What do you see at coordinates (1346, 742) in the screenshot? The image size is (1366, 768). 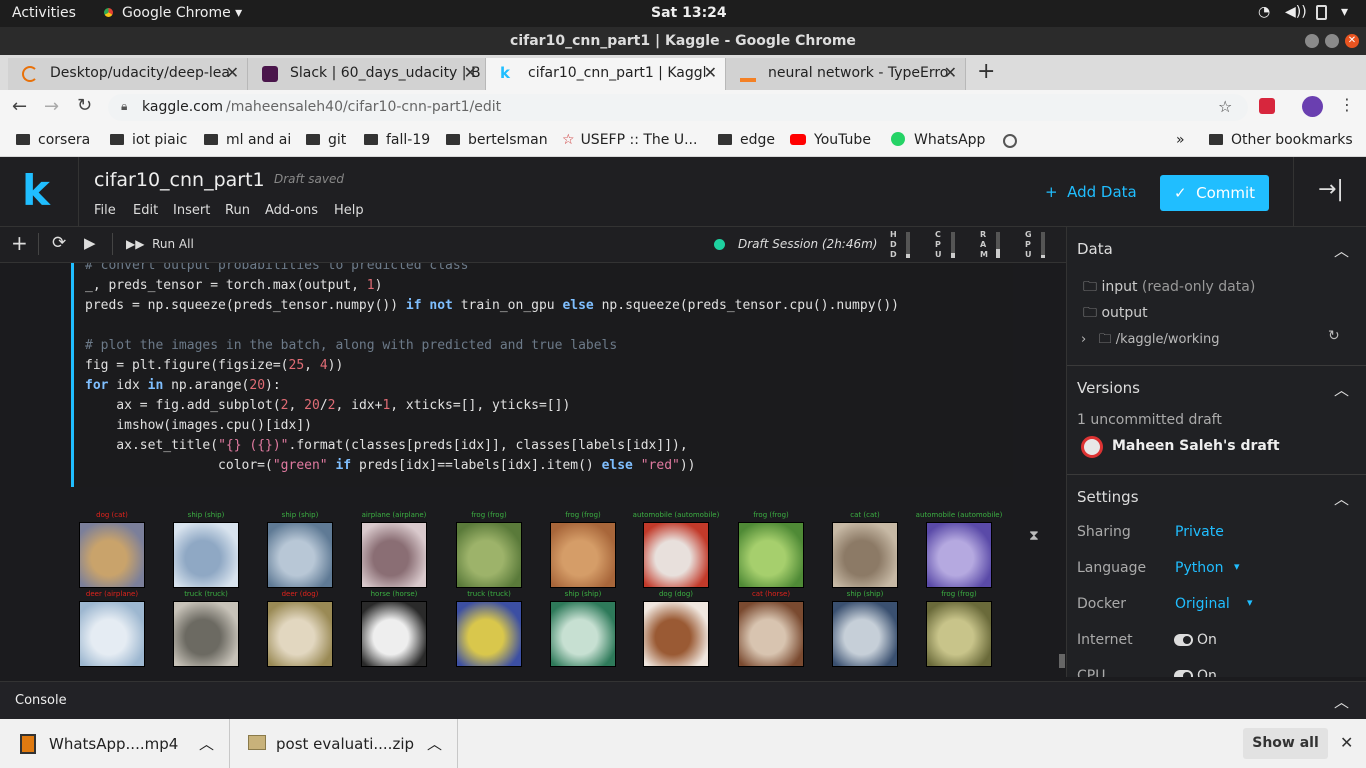 I see `close-downloads-icon: ✕` at bounding box center [1346, 742].